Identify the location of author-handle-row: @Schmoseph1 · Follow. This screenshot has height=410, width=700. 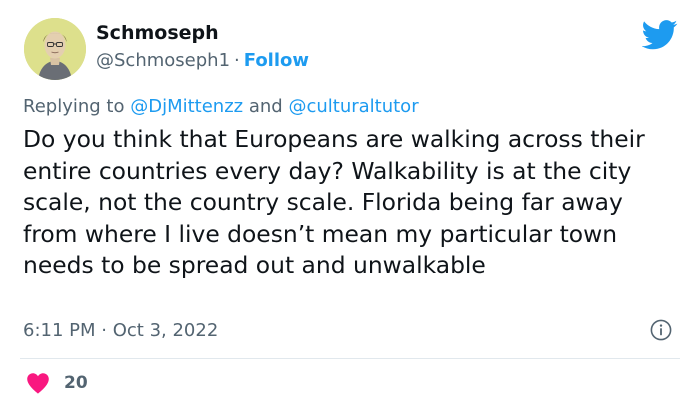
(202, 60).